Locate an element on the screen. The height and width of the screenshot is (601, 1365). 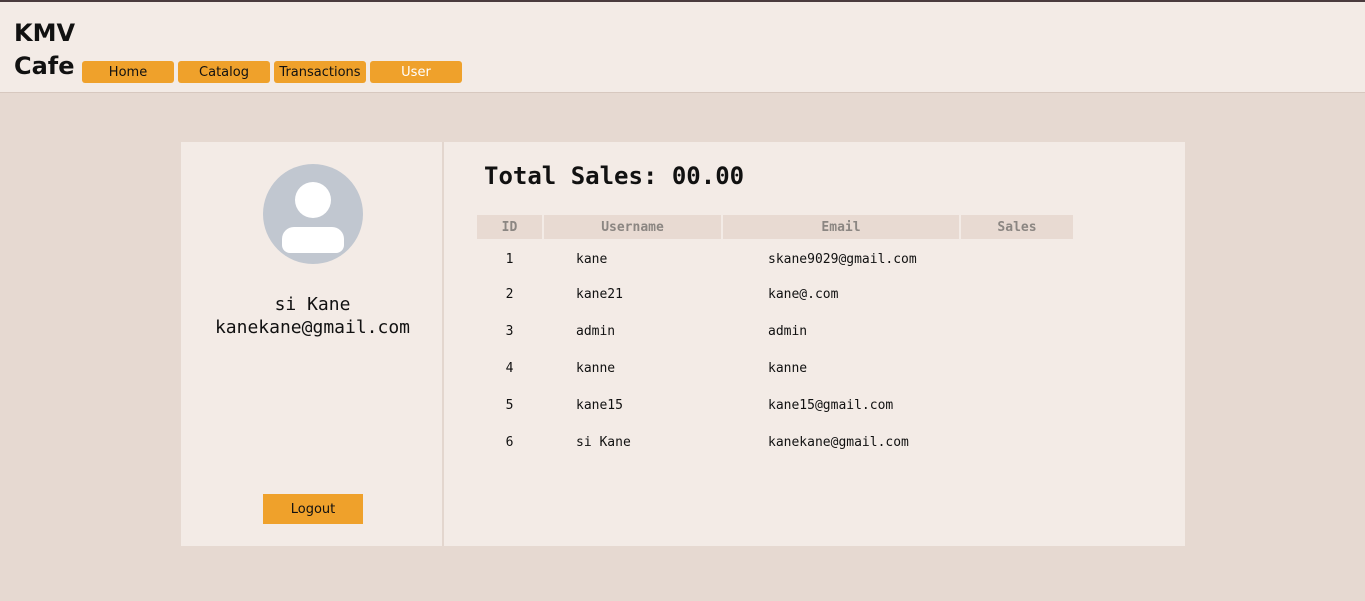
profile-email: kanekane@gmail.com is located at coordinates (312, 327).